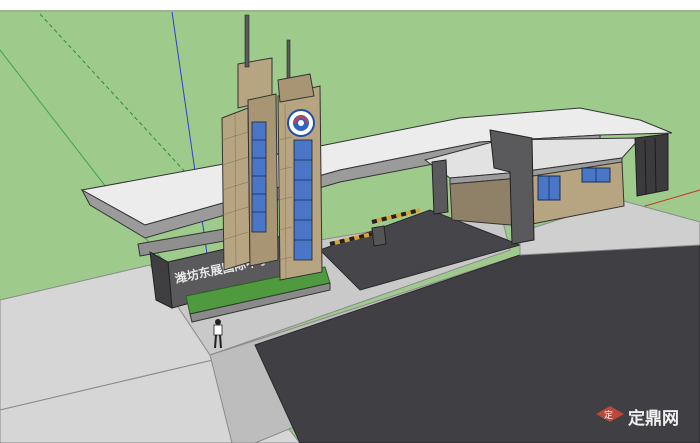 The image size is (700, 443). Describe the element at coordinates (259, 177) in the screenshot. I see `left-tower-window-strip` at that location.